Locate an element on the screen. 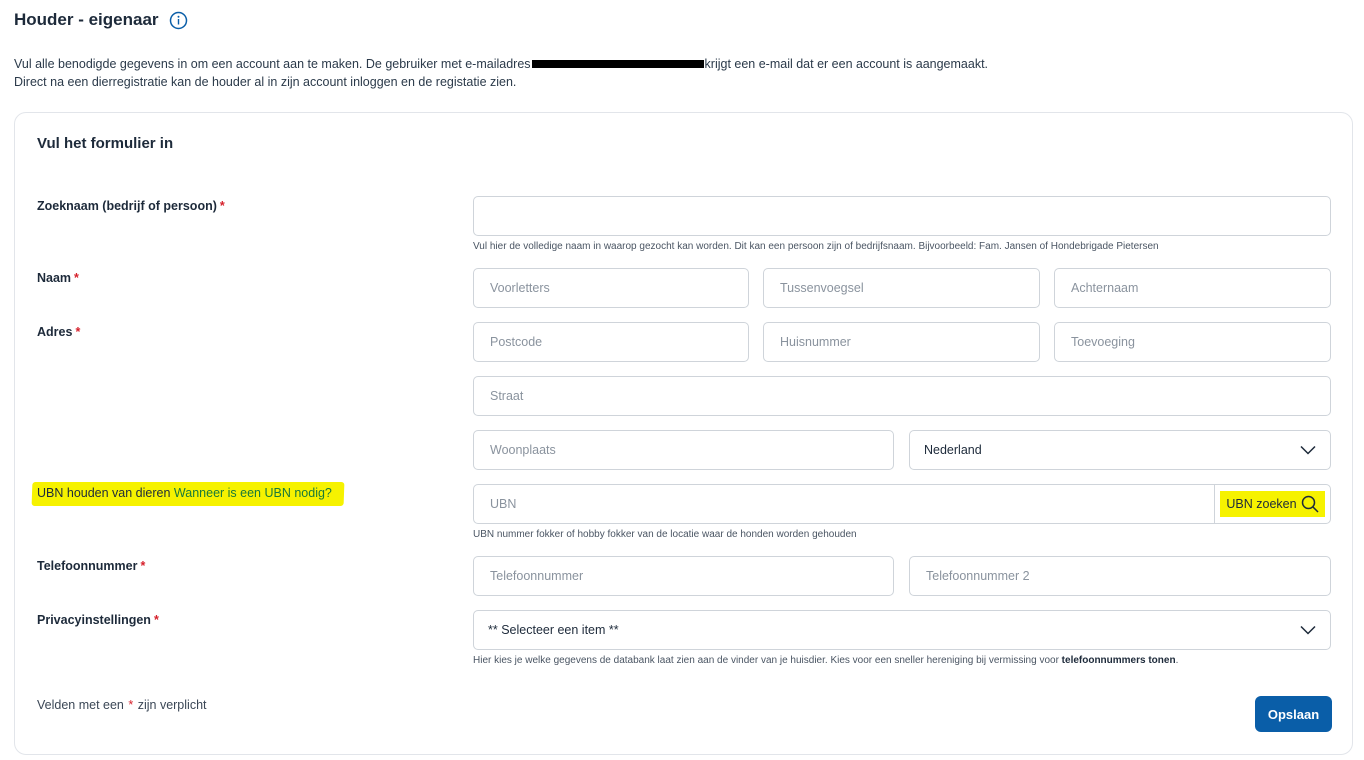 The image size is (1364, 760). redacted-email is located at coordinates (617, 63).